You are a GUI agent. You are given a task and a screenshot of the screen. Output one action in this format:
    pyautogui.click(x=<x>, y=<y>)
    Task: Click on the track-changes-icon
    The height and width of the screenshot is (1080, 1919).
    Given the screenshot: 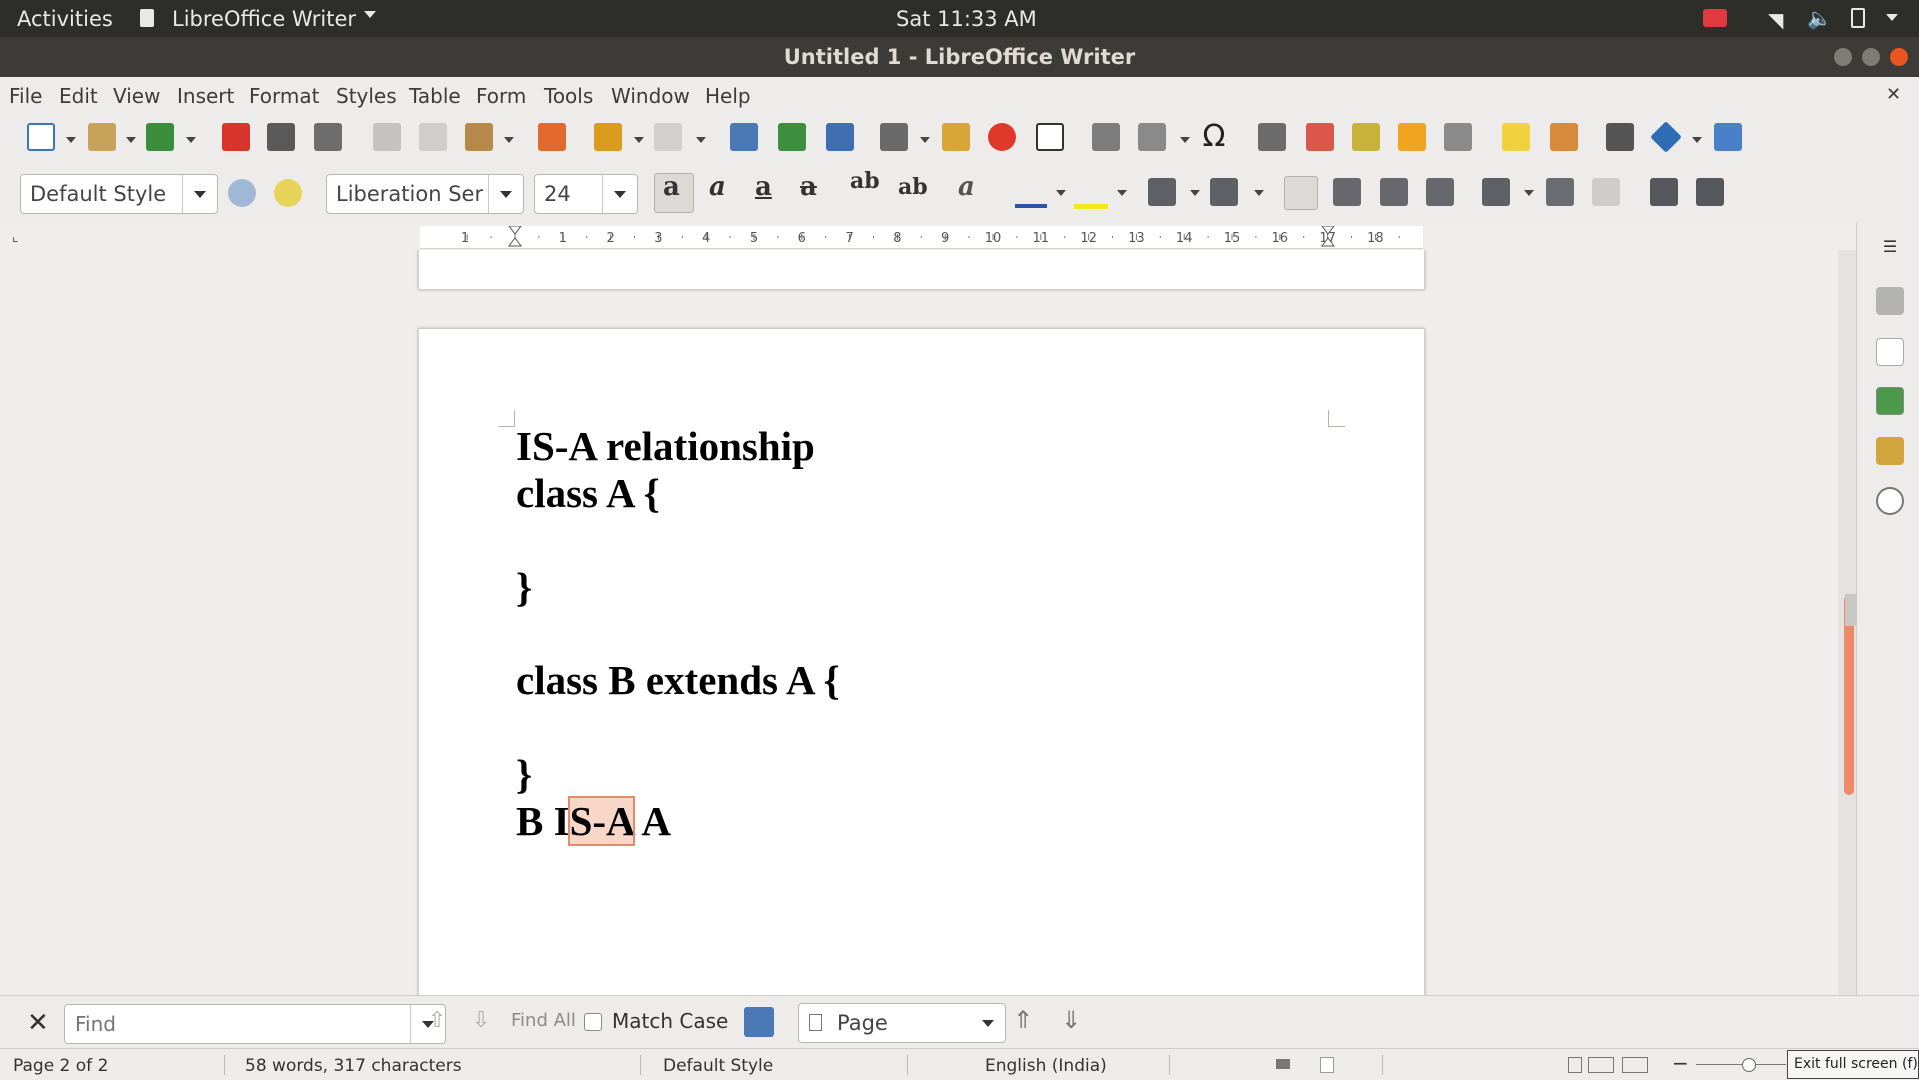 What is the action you would take?
    pyautogui.click(x=1564, y=137)
    